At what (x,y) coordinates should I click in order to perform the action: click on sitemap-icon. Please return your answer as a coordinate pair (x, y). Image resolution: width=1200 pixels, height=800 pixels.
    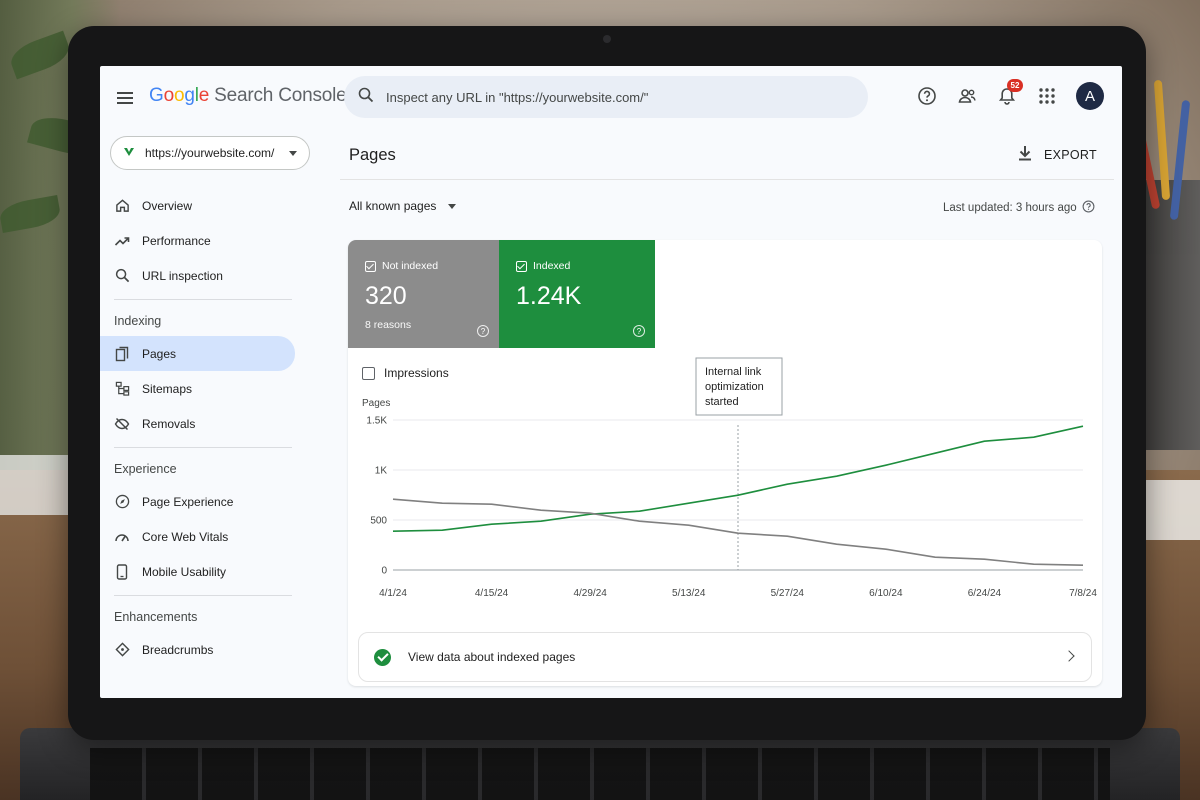
    Looking at the image, I should click on (122, 389).